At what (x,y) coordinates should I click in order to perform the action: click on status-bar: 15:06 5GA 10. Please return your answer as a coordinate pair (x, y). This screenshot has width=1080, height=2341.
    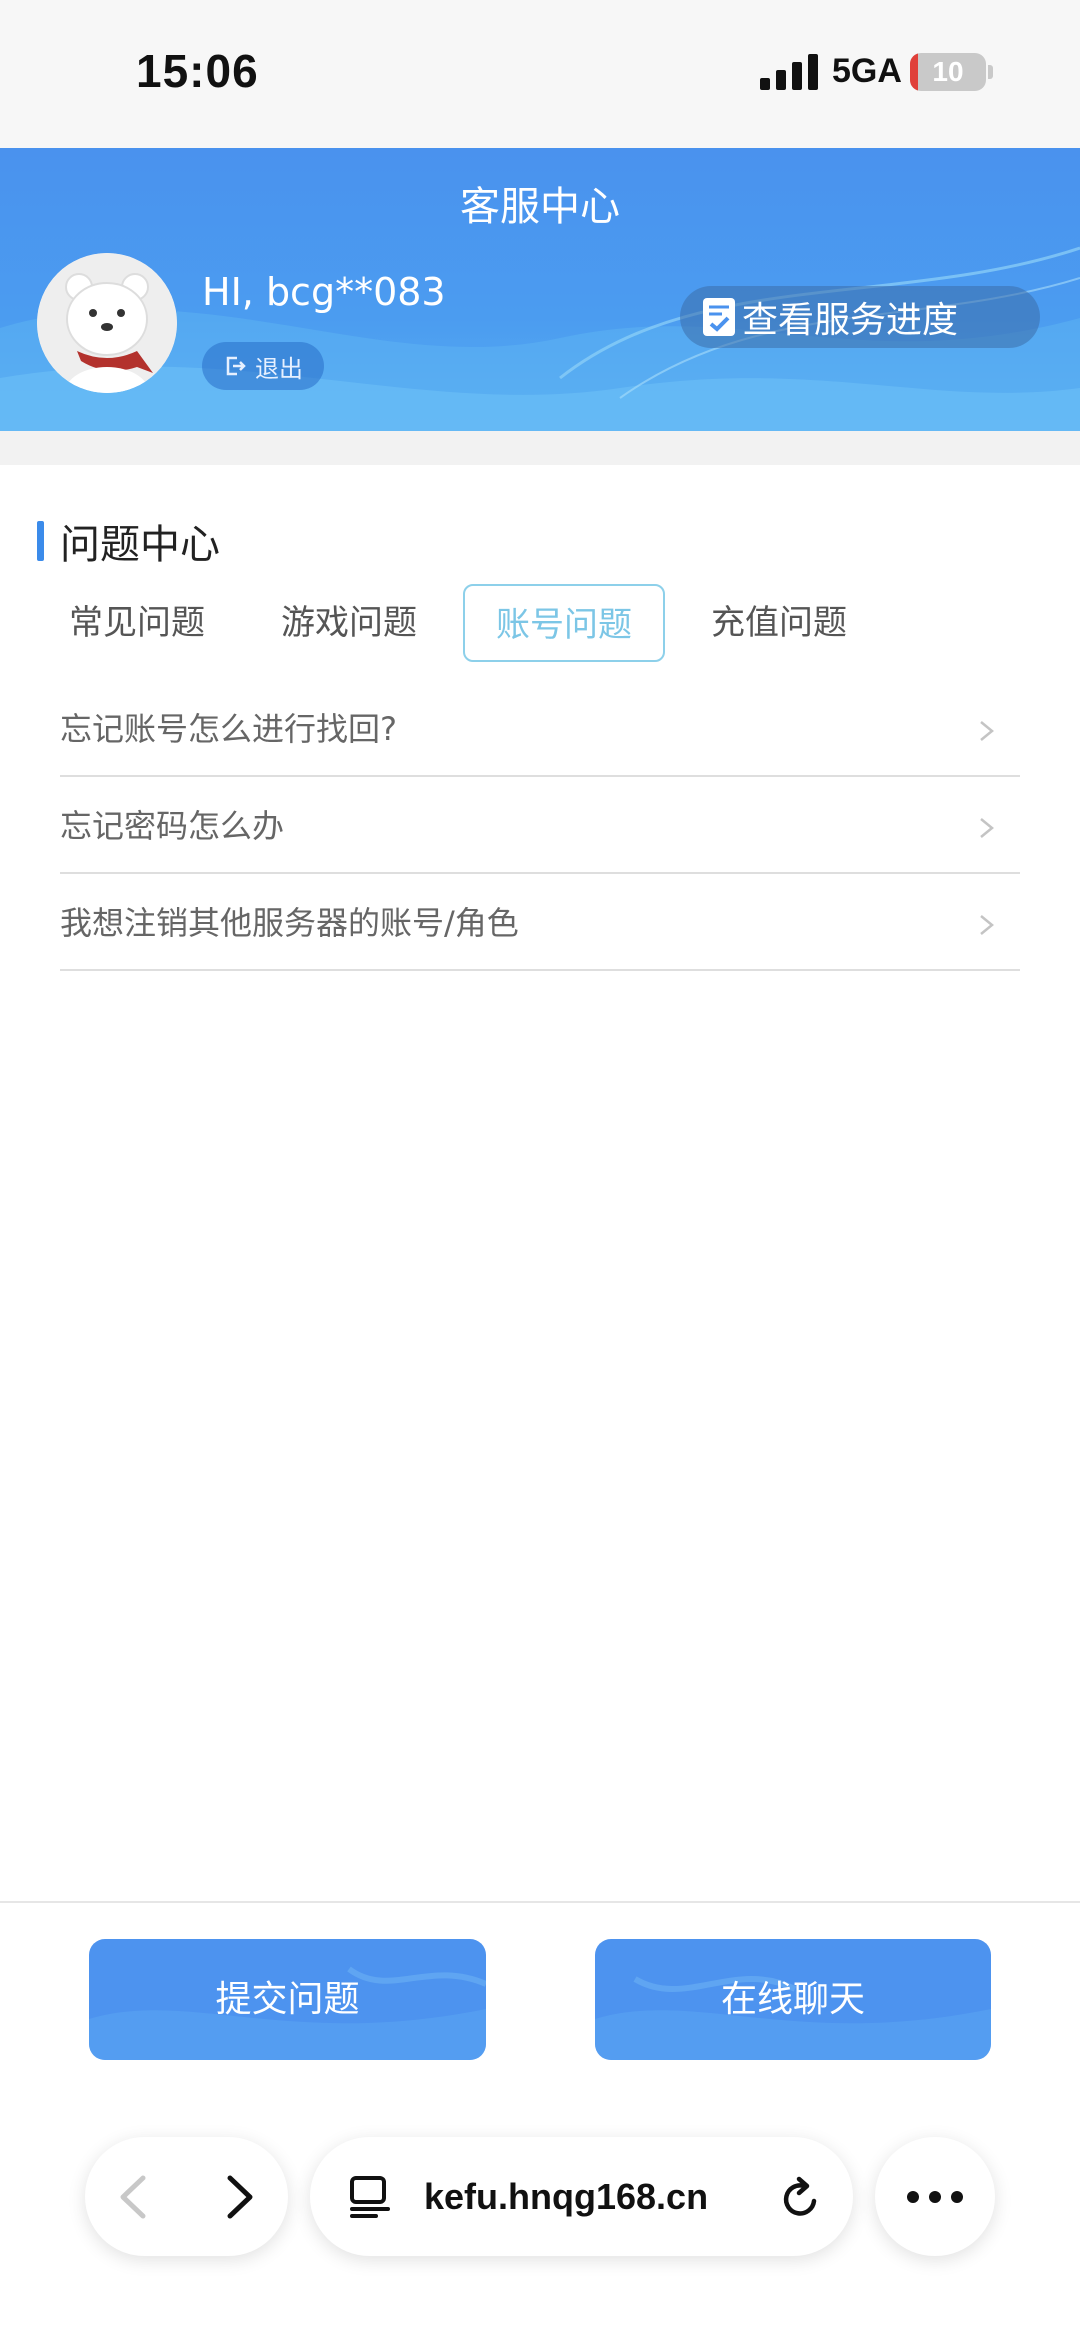
    Looking at the image, I should click on (540, 74).